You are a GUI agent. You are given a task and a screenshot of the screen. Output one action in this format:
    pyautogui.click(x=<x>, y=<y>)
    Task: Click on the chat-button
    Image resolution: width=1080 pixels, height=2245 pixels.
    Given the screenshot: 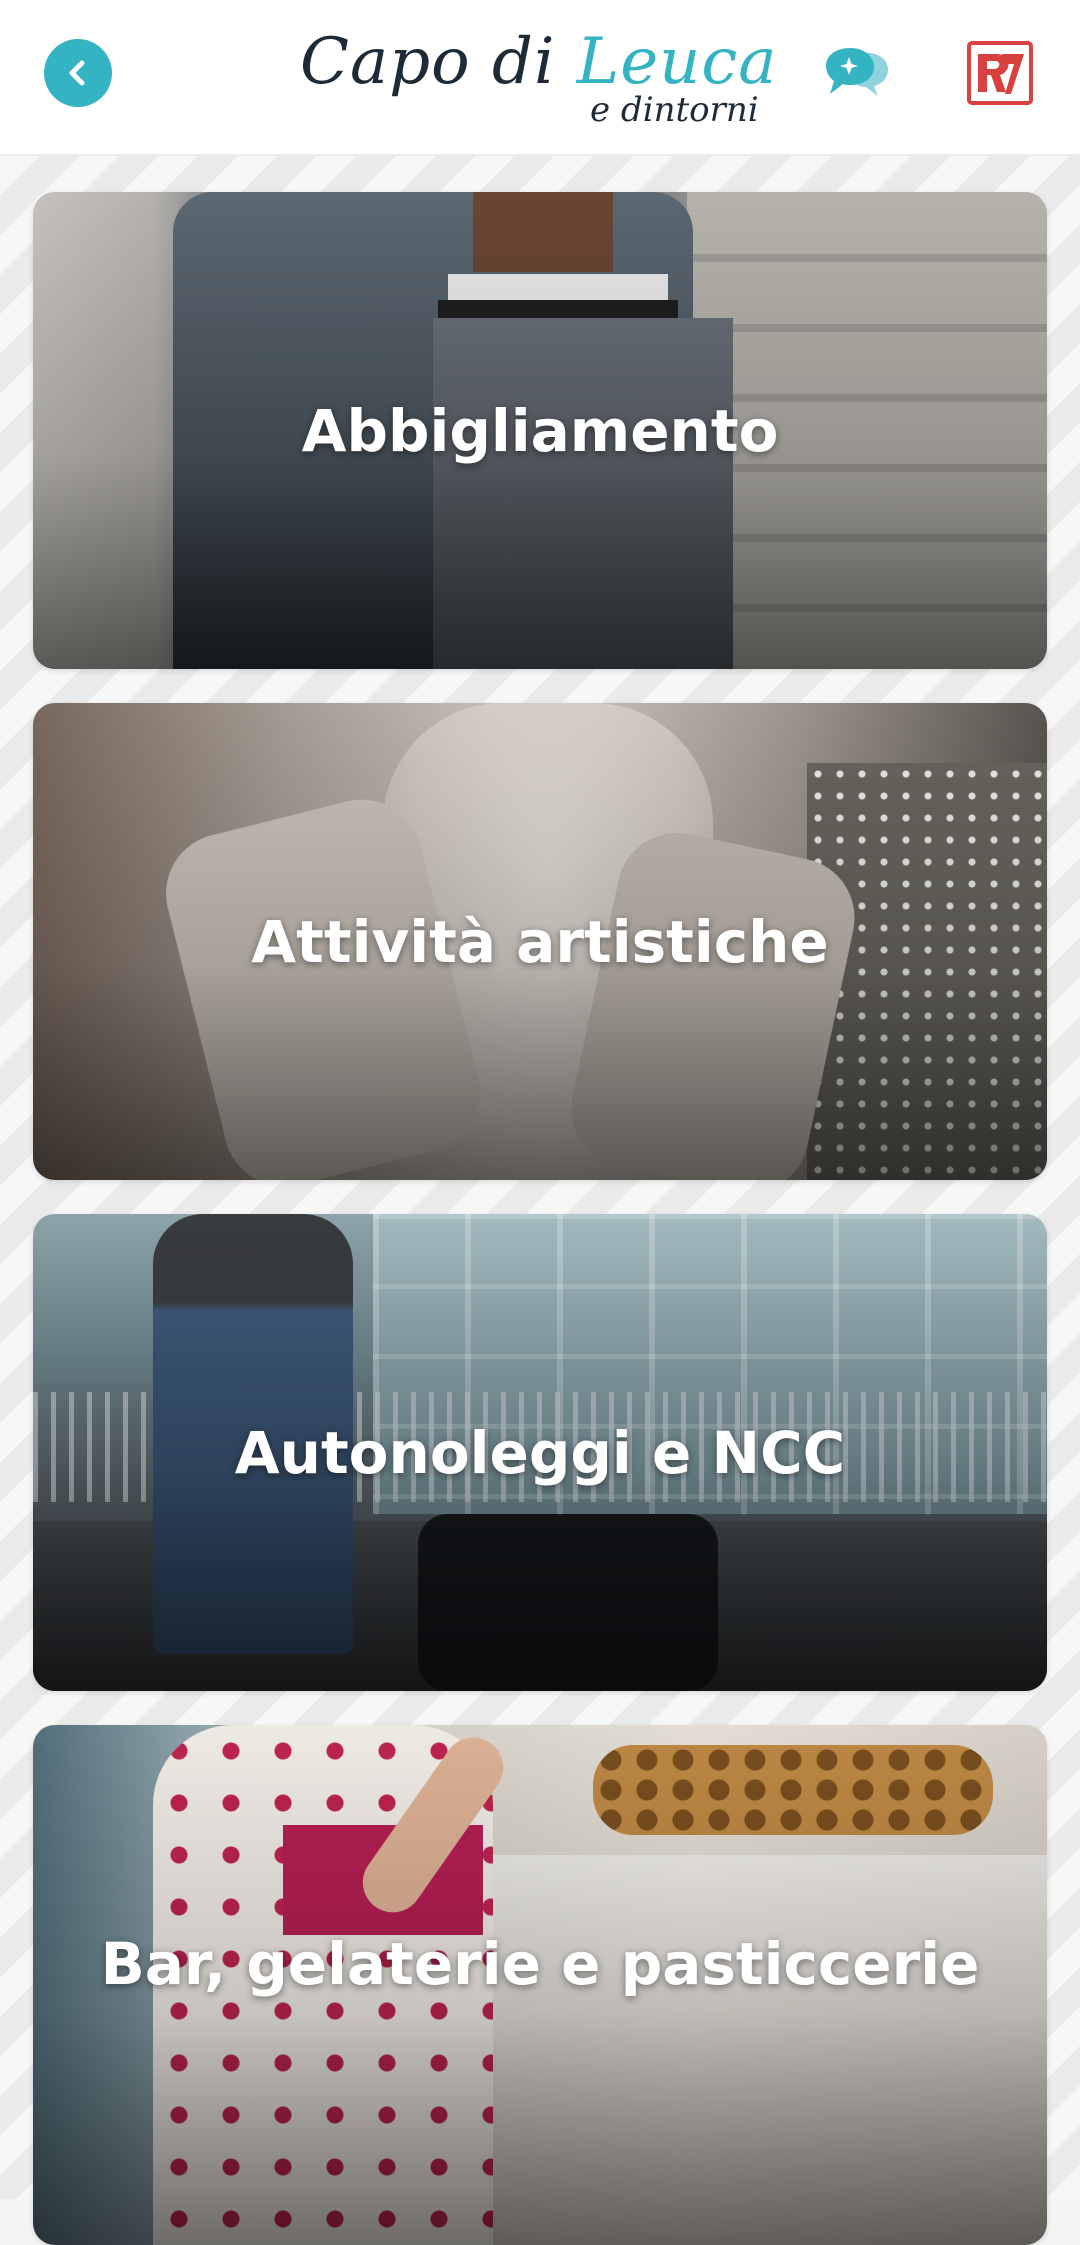 What is the action you would take?
    pyautogui.click(x=855, y=73)
    